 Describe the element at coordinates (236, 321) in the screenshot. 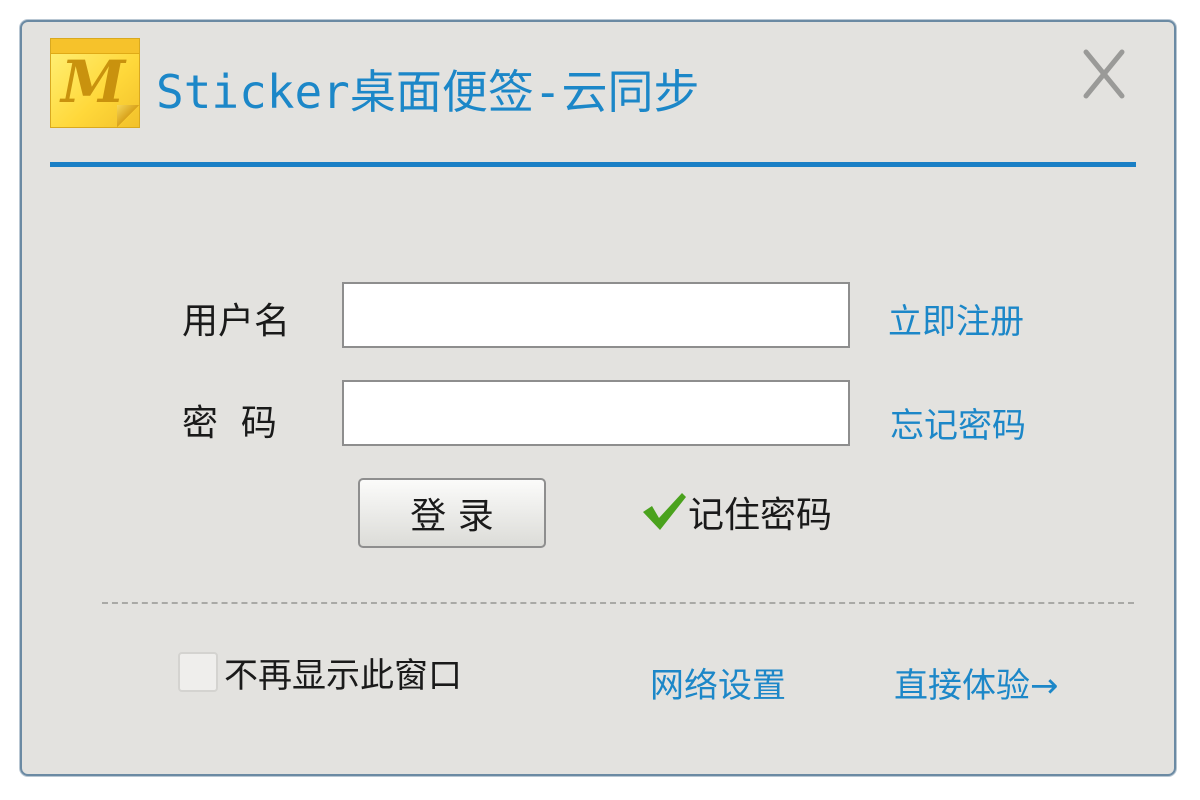

I see `username-label: 用户名` at that location.